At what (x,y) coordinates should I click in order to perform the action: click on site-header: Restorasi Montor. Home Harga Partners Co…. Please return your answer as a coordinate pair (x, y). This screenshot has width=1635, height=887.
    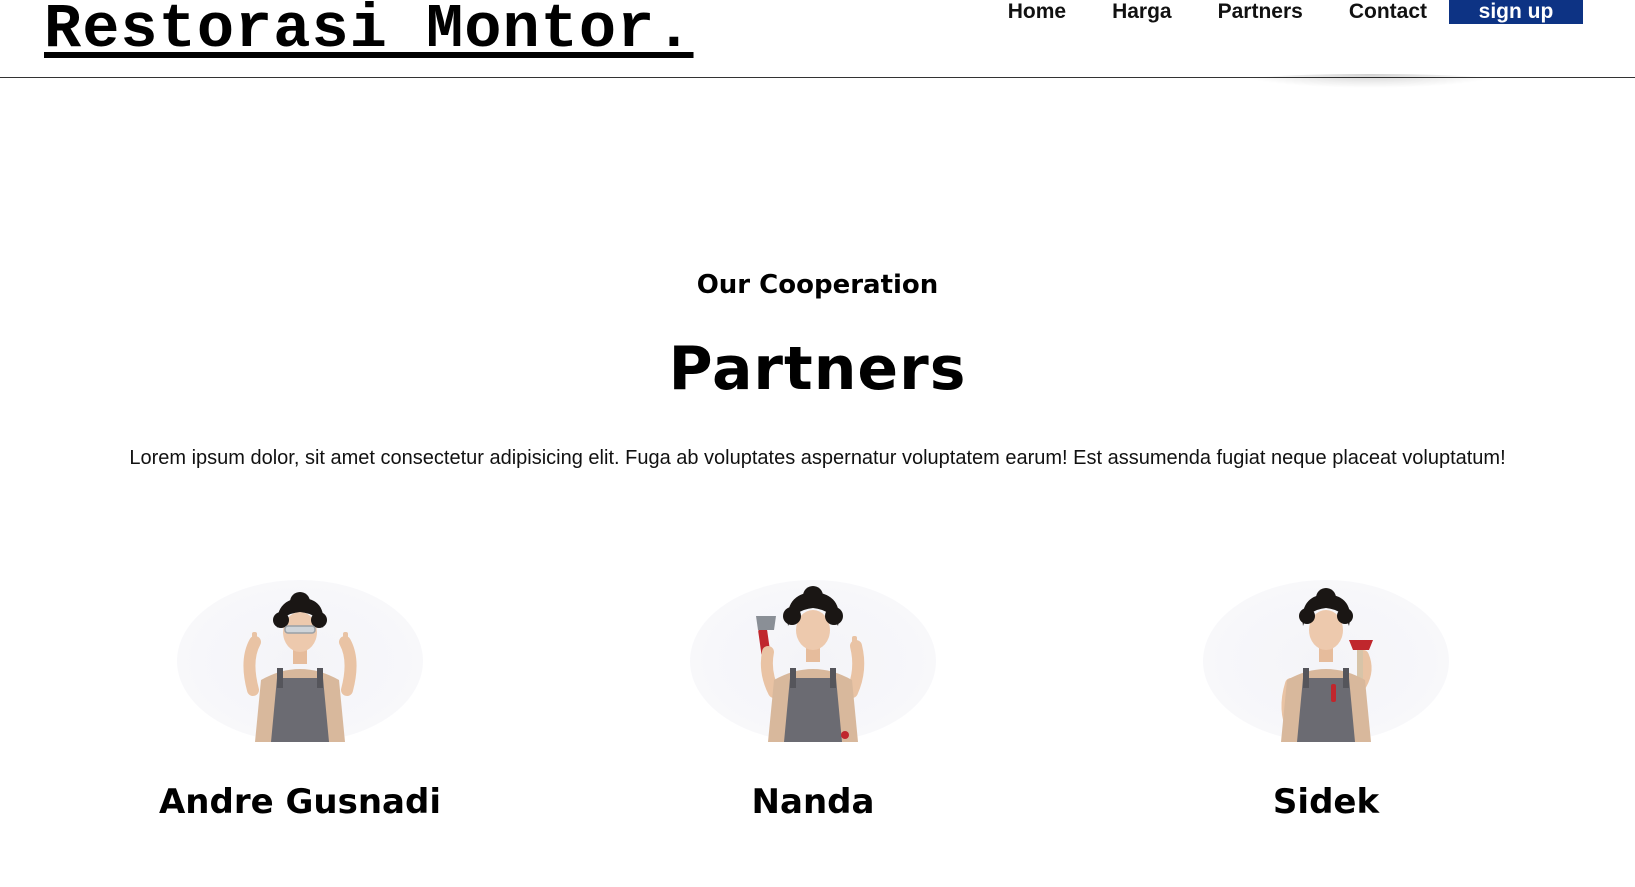
    Looking at the image, I should click on (817, 39).